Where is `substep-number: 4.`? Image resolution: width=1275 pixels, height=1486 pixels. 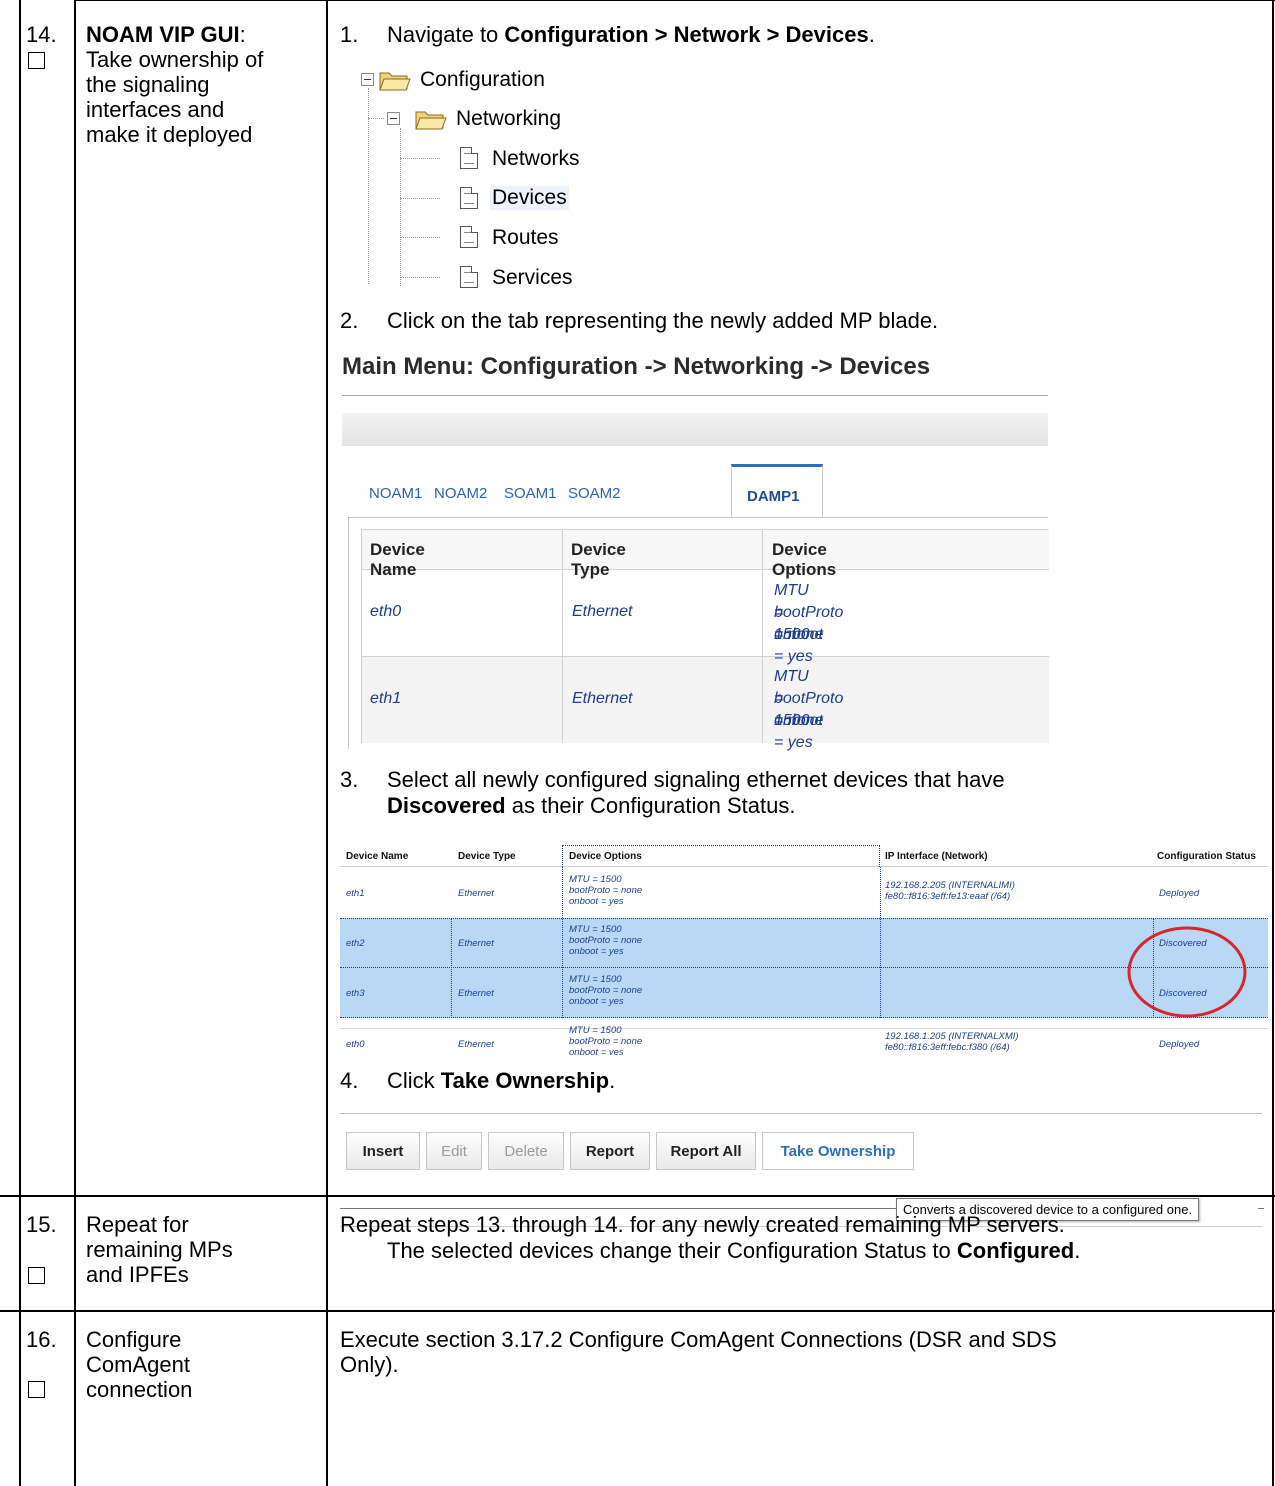
substep-number: 4. is located at coordinates (349, 1080).